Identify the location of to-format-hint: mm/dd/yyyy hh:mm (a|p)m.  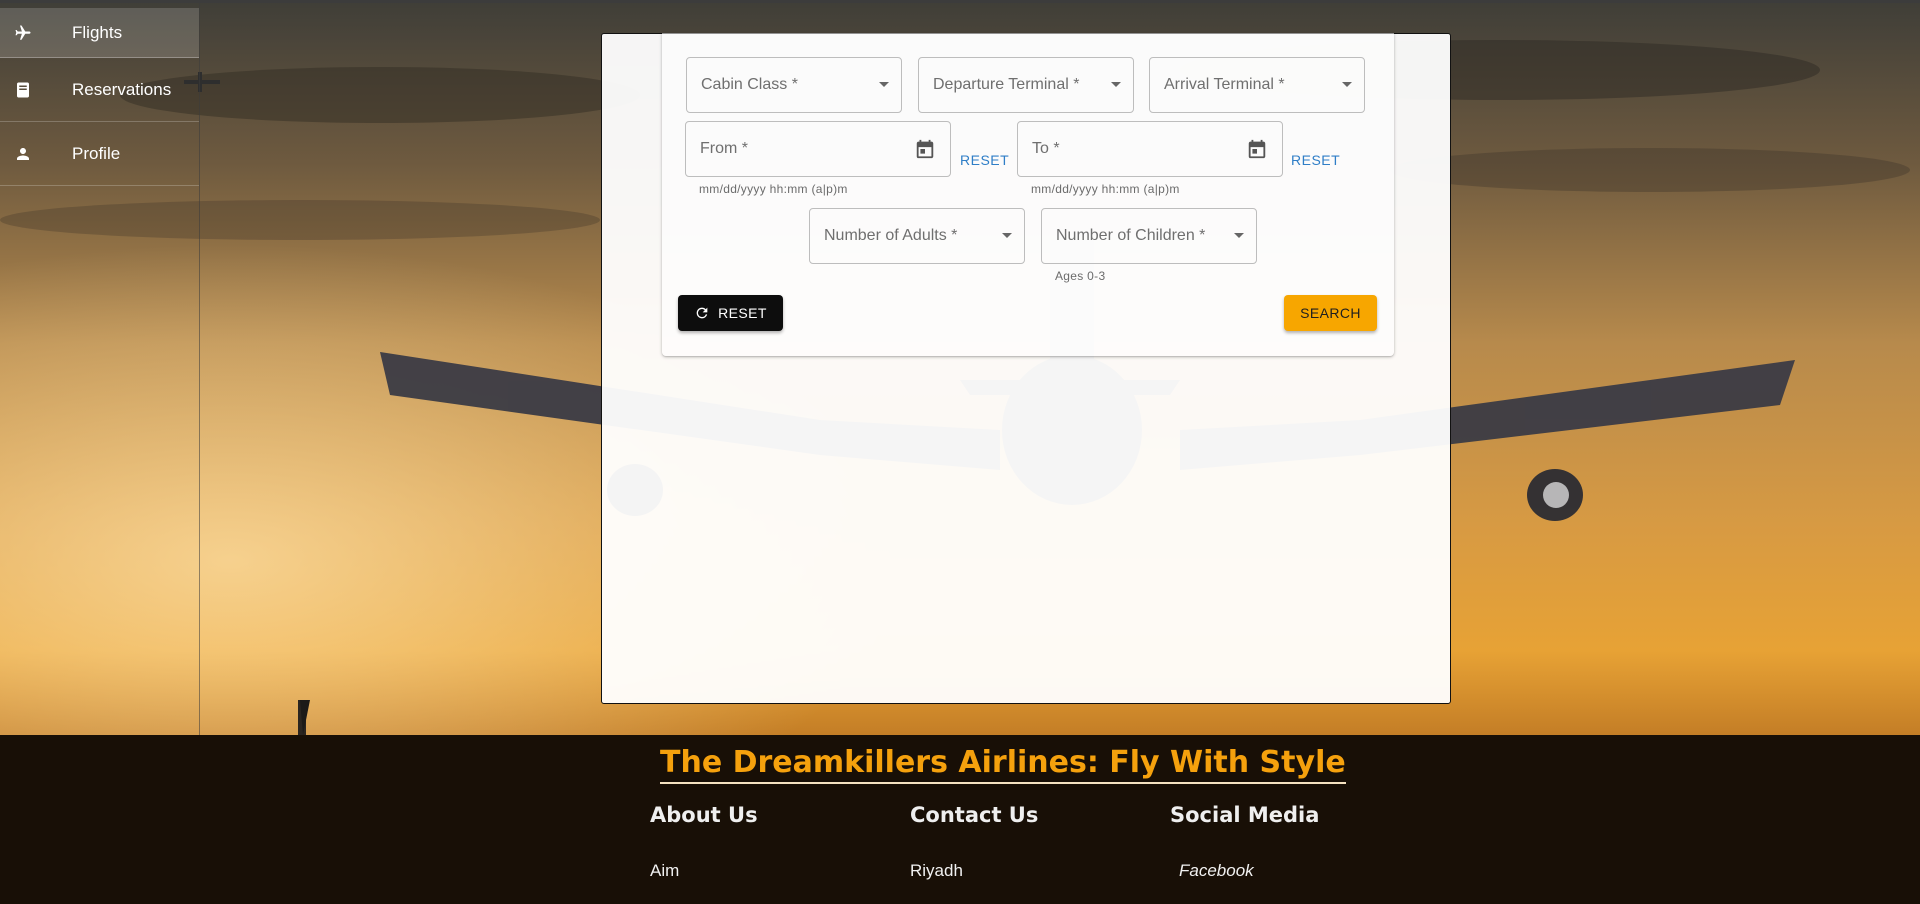
(1105, 189).